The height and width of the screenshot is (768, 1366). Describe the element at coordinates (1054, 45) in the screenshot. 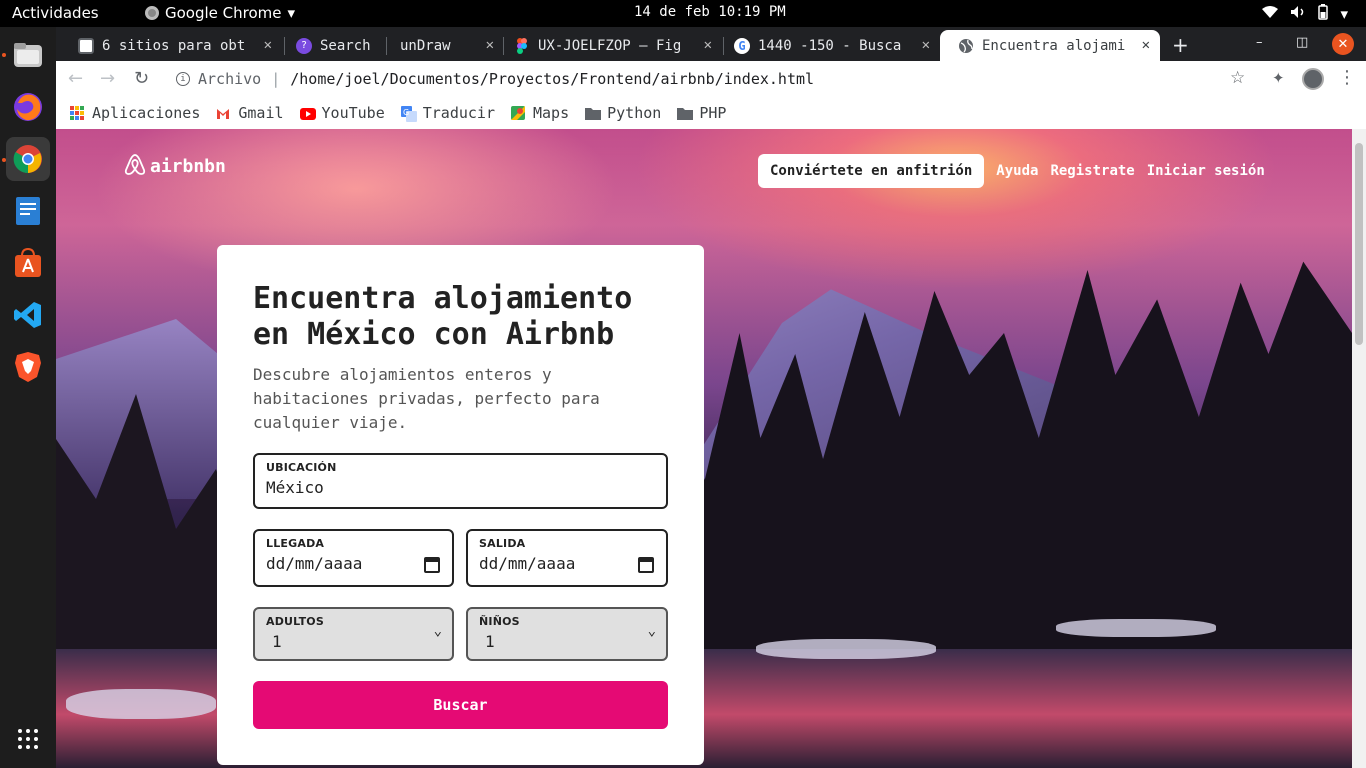

I see `tab-title: Encuentra alojami` at that location.